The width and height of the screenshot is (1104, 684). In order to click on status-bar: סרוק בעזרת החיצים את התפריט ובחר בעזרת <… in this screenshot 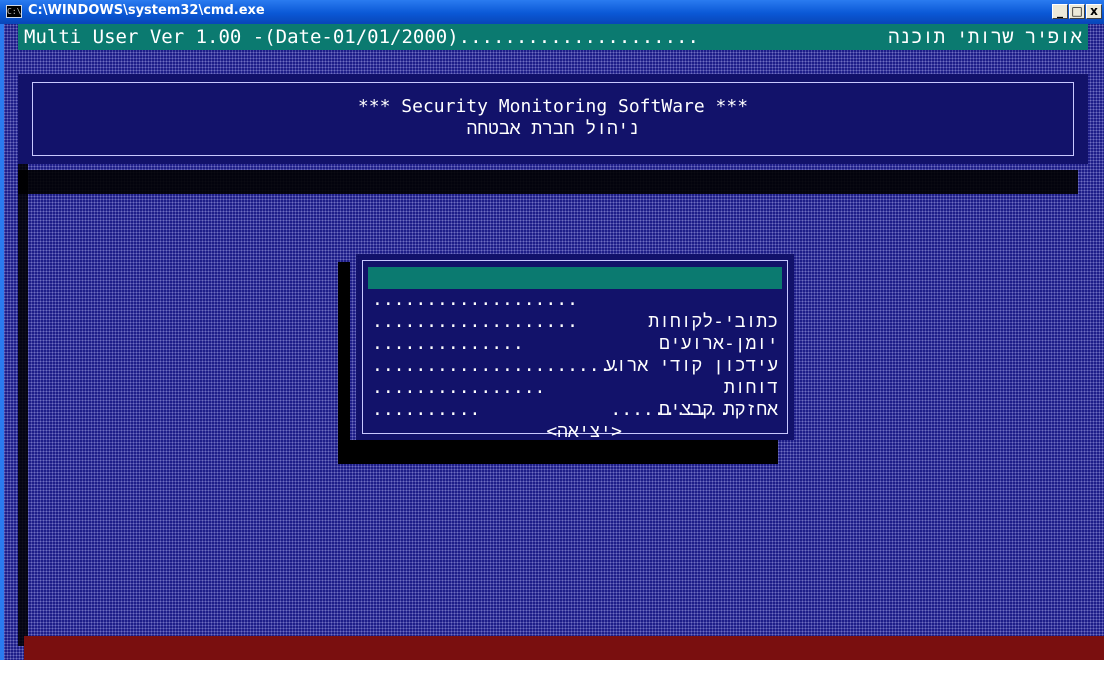, I will do `click(564, 659)`.